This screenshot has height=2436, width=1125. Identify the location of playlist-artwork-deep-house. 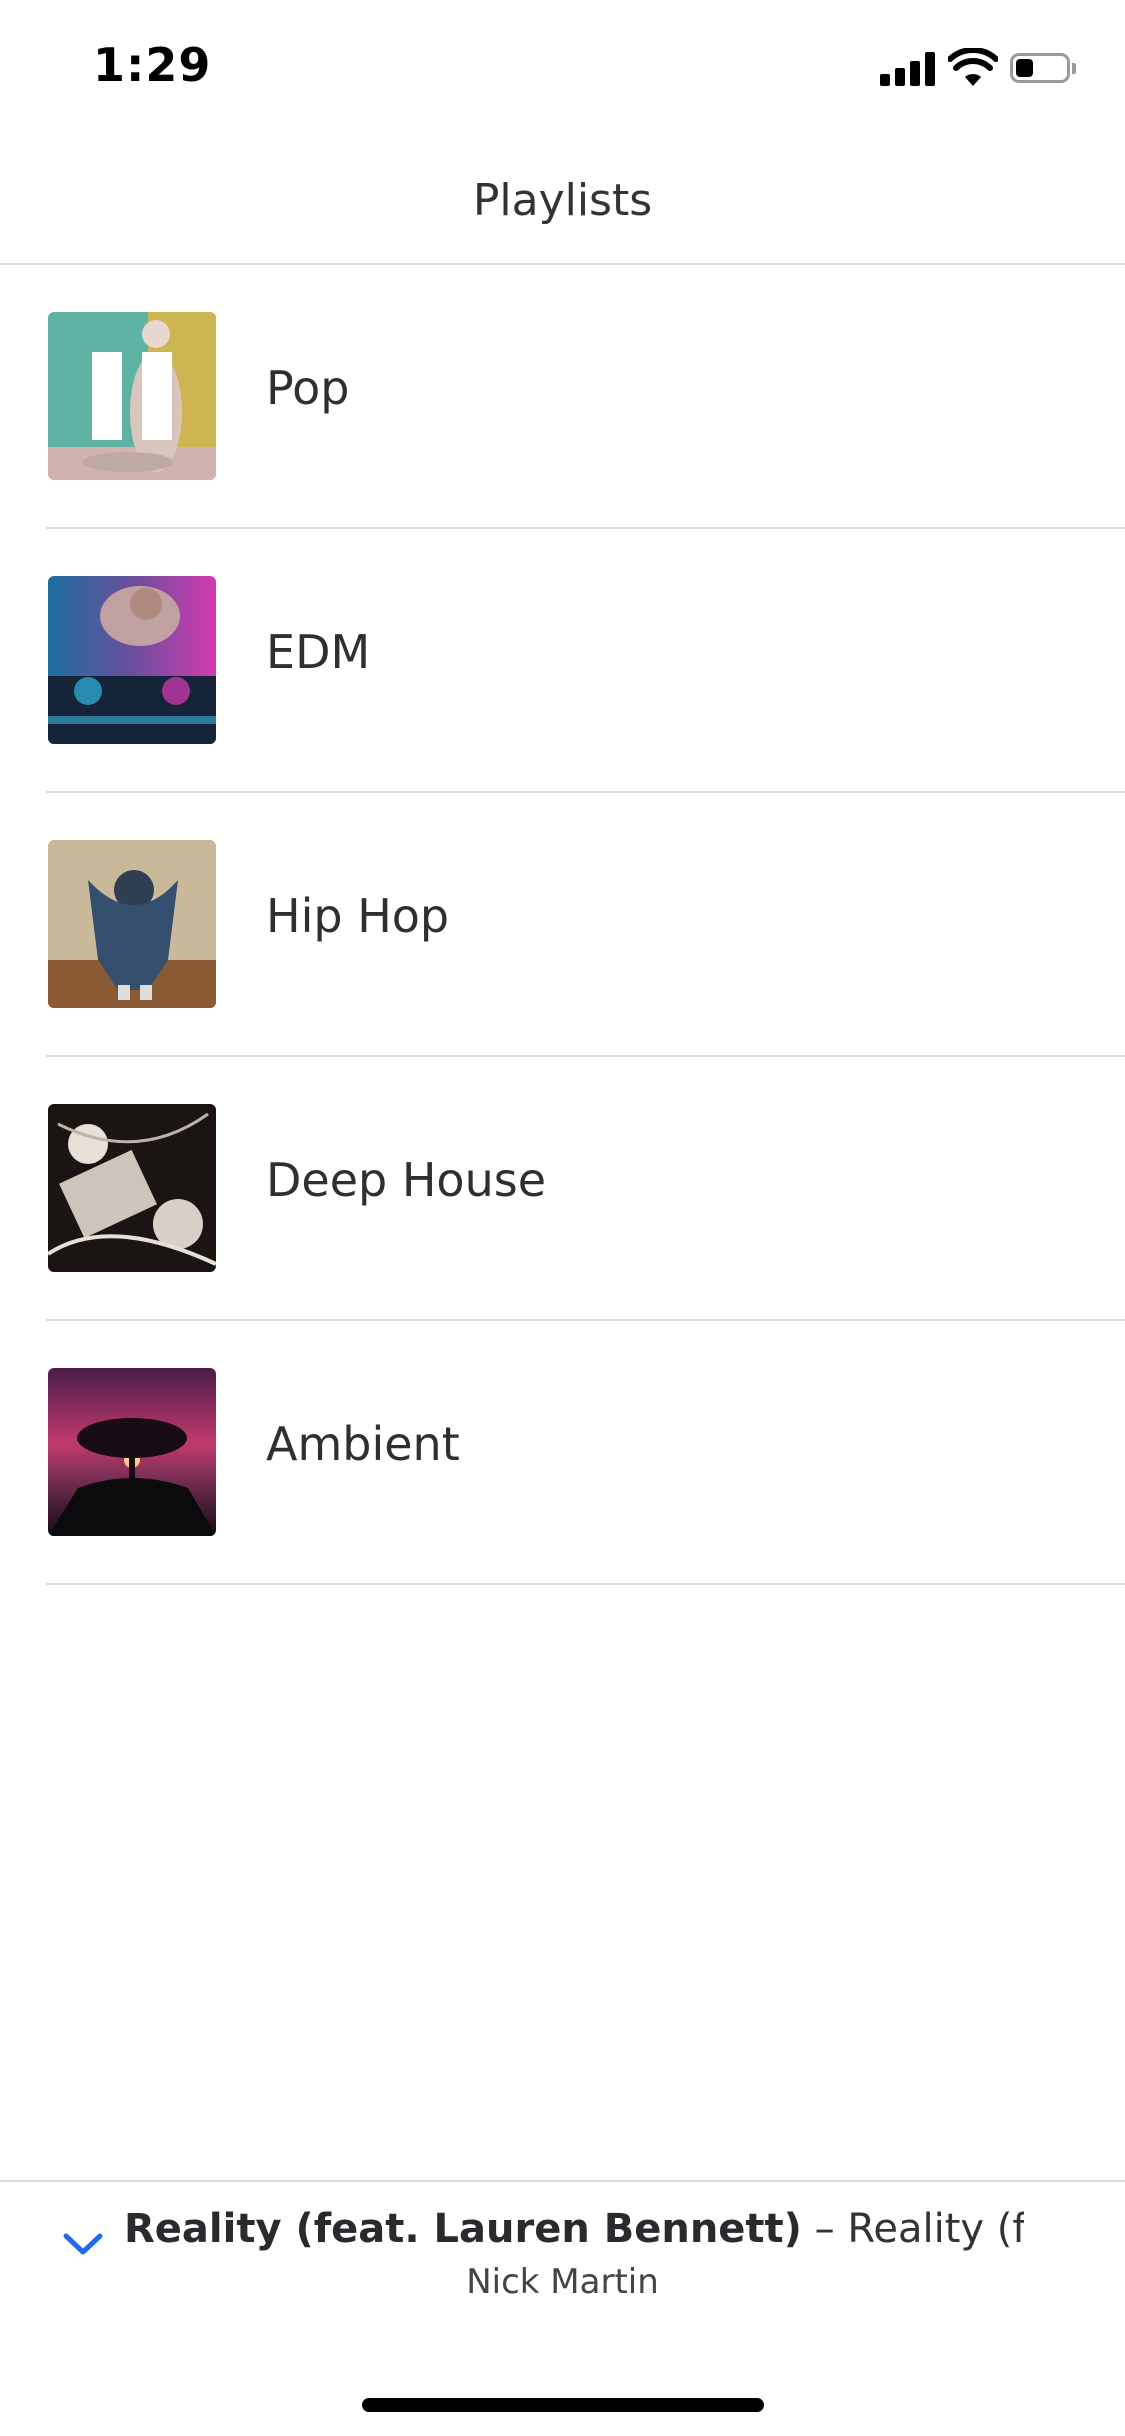
(132, 1188).